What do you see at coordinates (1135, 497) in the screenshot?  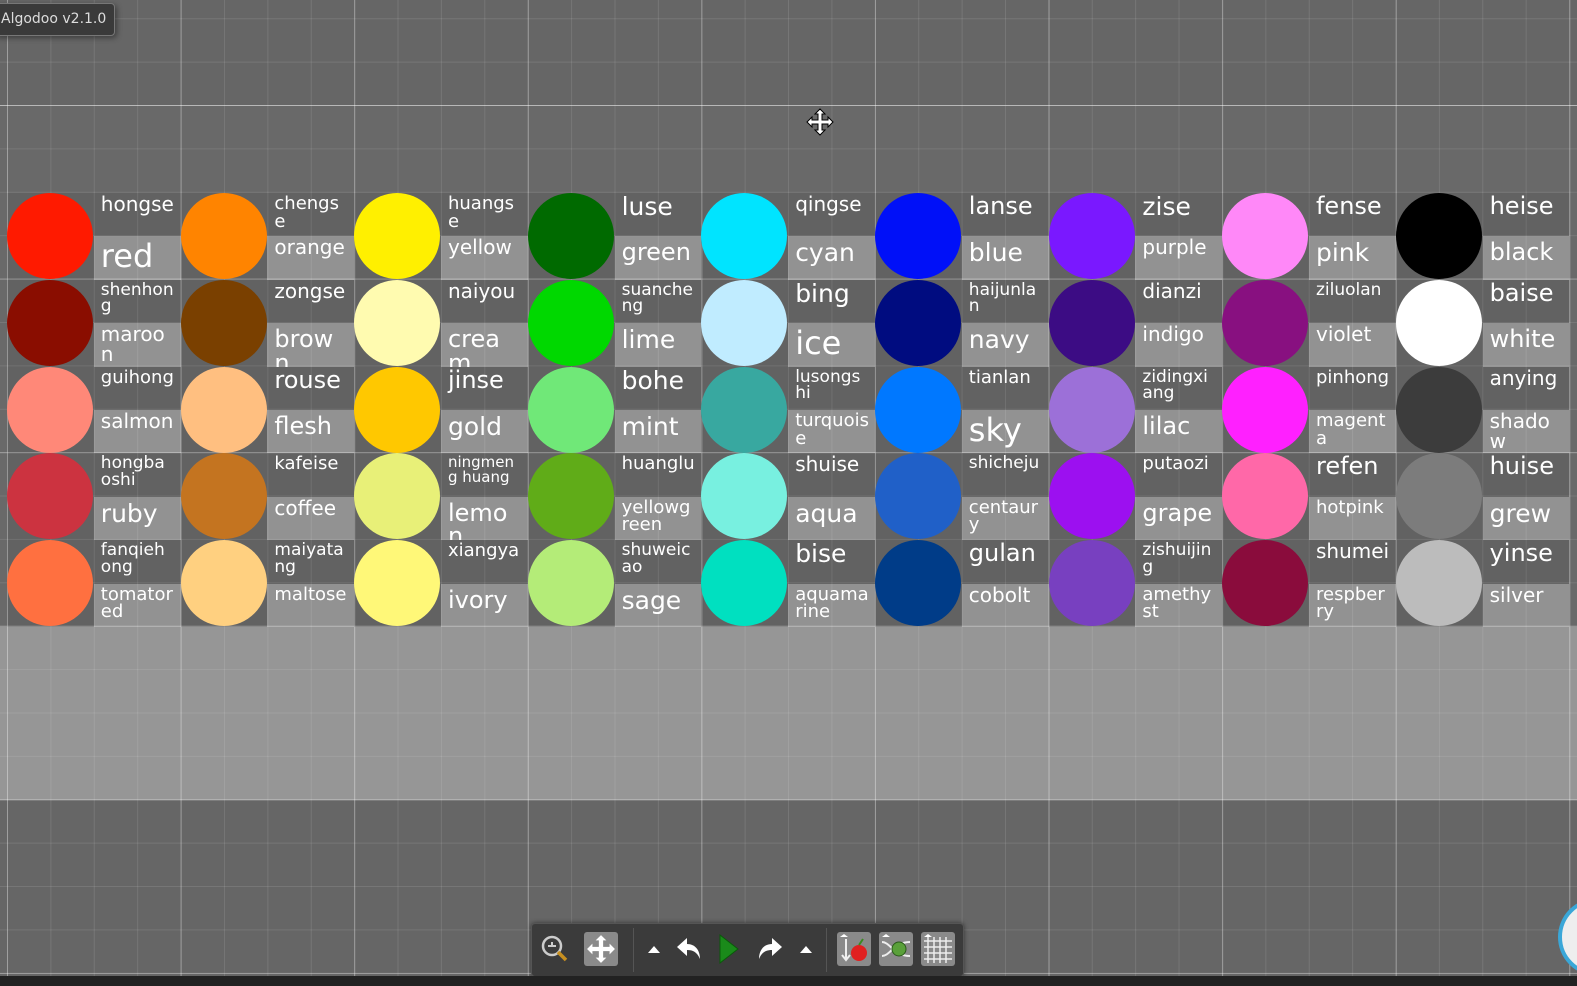 I see `color-swatch-grape: putaozi grape` at bounding box center [1135, 497].